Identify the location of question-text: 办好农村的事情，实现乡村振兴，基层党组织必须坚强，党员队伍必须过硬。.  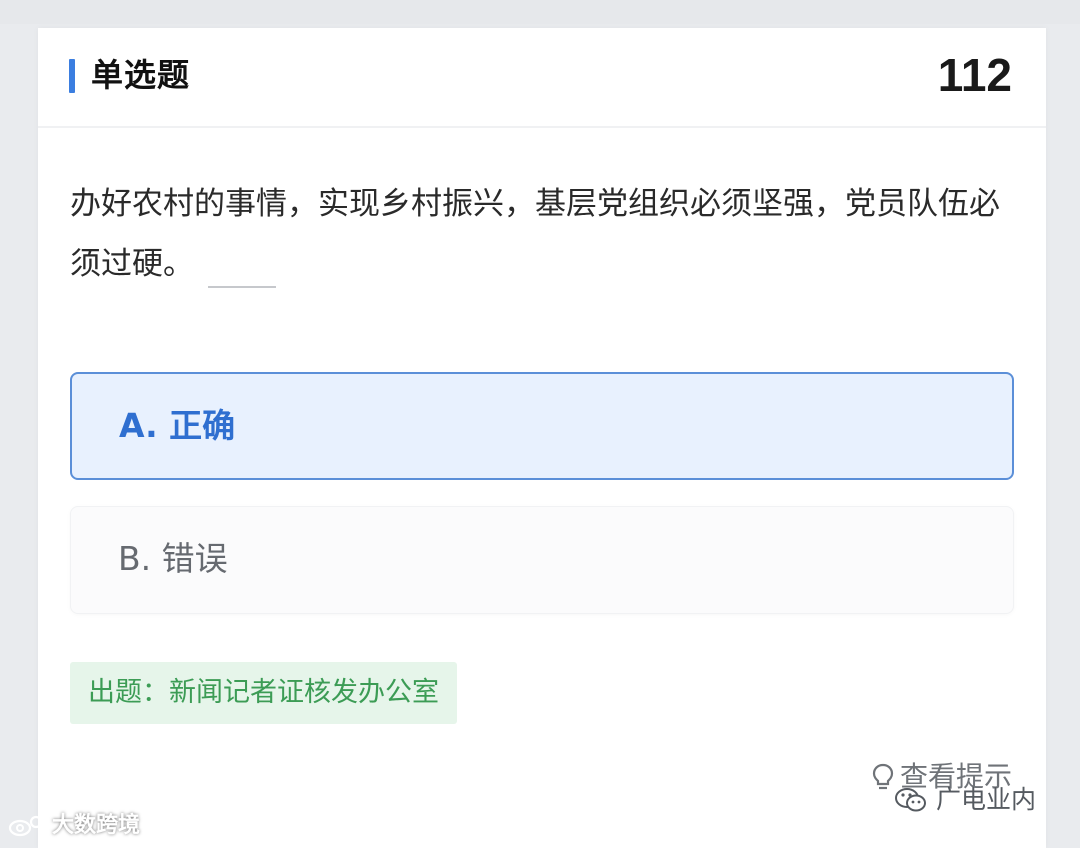
(535, 234).